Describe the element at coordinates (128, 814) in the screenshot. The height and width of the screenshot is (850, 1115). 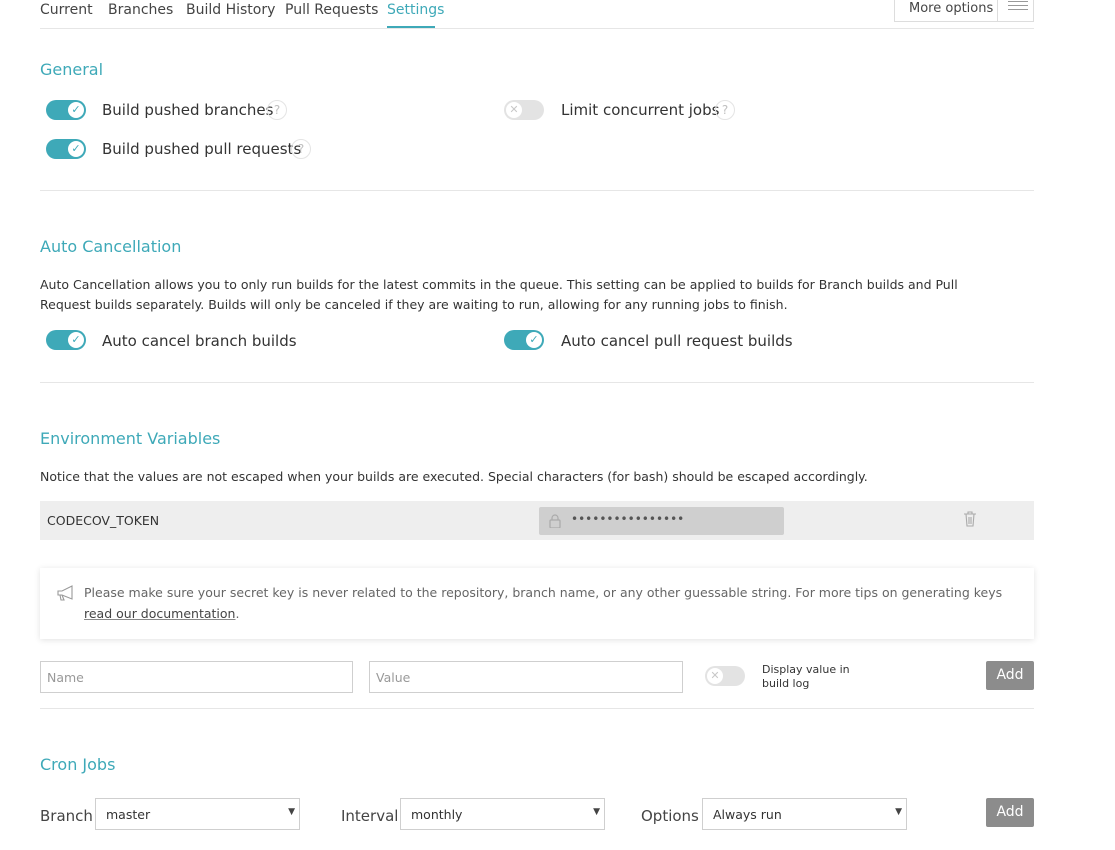
I see `branch-select-value: master` at that location.